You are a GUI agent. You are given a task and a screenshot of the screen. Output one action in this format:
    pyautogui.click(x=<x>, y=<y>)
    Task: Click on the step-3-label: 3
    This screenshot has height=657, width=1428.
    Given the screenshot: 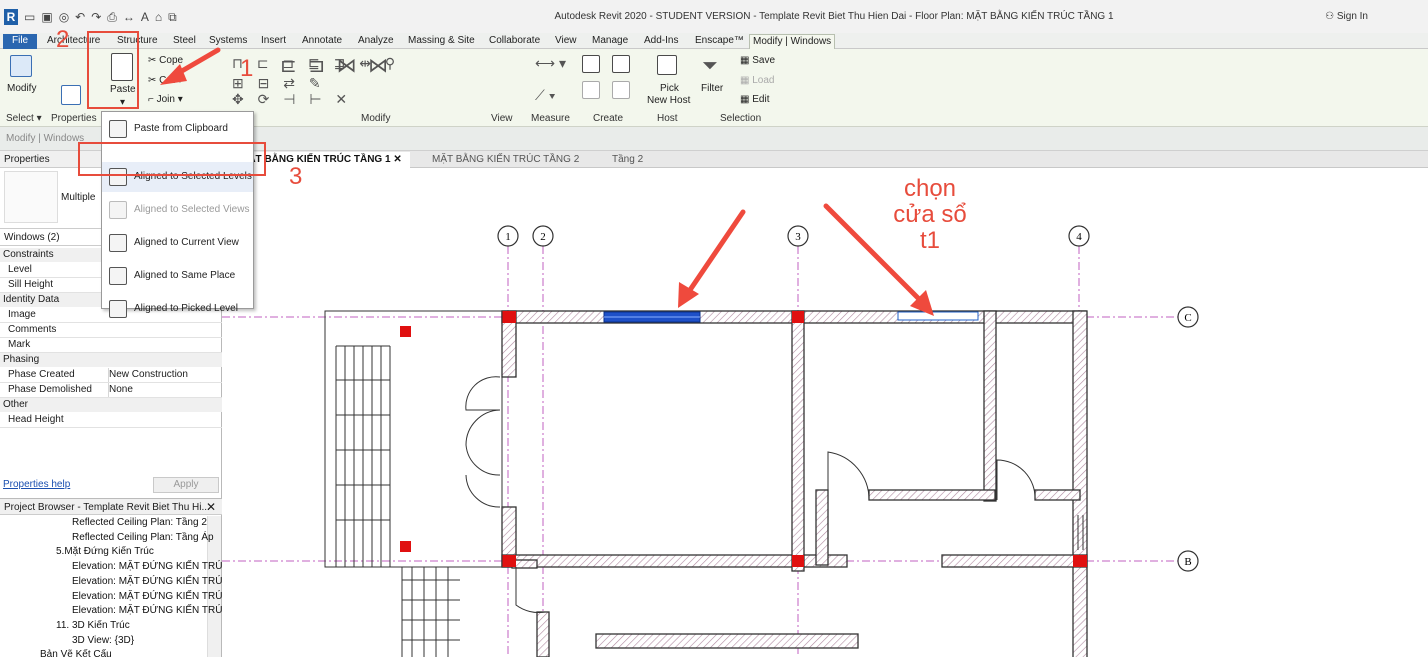 What is the action you would take?
    pyautogui.click(x=296, y=176)
    